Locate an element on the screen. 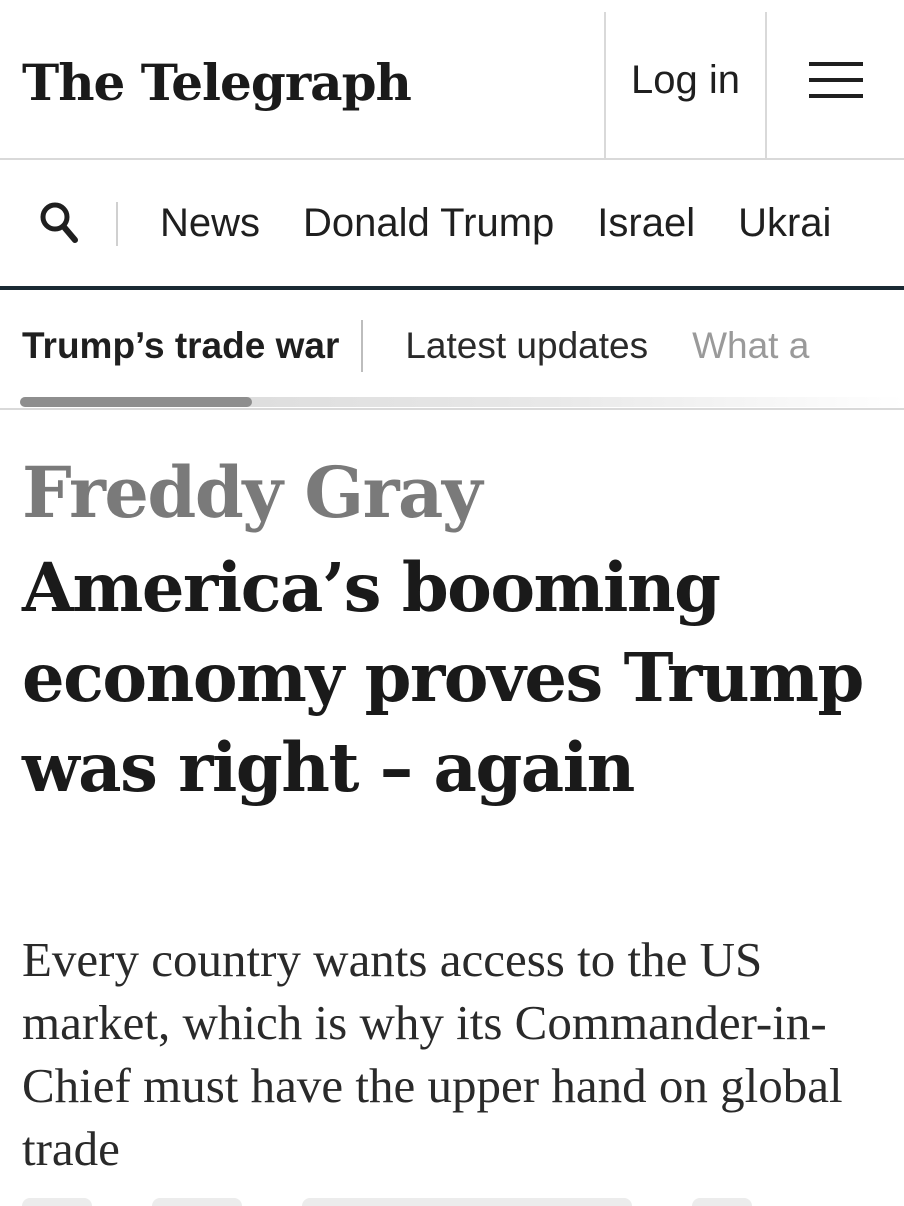 Image resolution: width=904 pixels, height=1206 pixels. hamburger-menu-icon is located at coordinates (835, 80).